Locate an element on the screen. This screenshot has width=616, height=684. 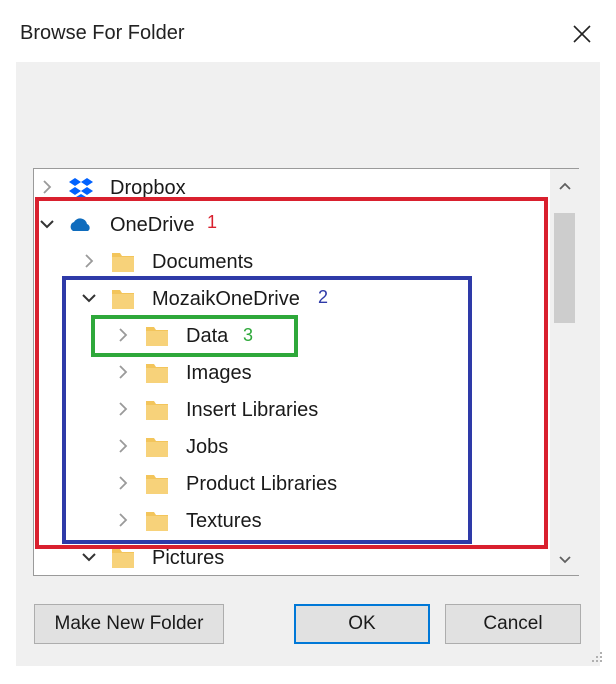
tree-item-insert-libraries: Insert Libraries is located at coordinates (291, 410).